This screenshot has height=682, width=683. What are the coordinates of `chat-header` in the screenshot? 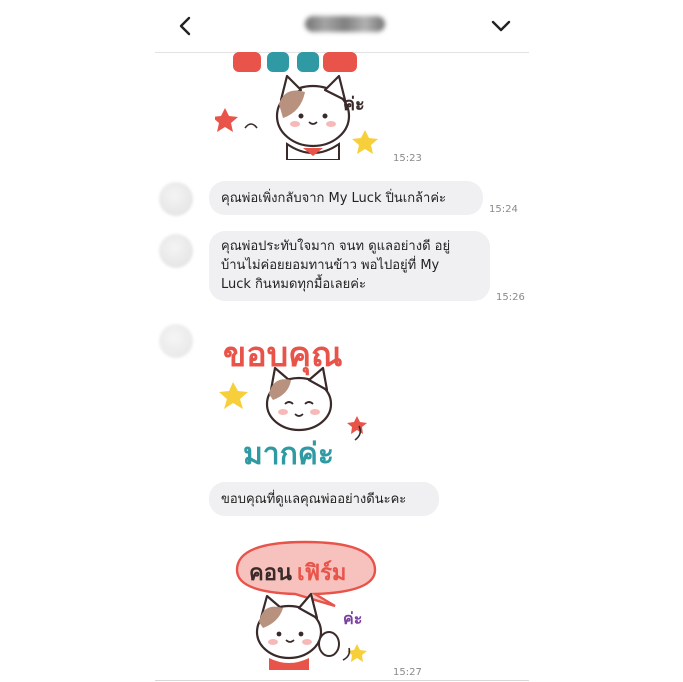 It's located at (342, 26).